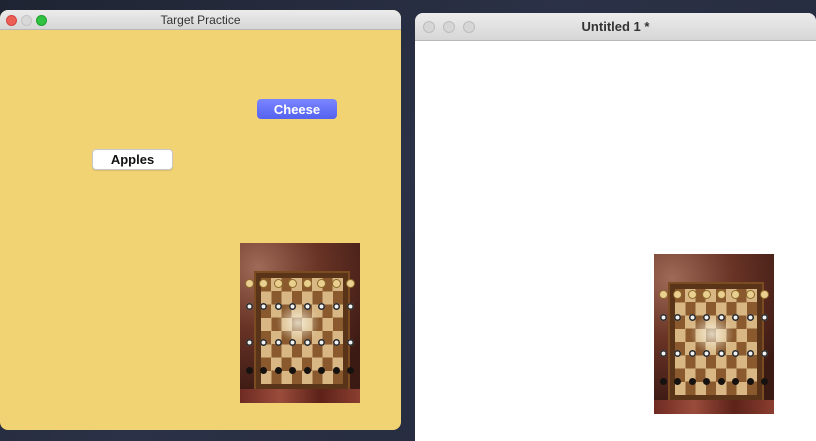 The width and height of the screenshot is (816, 441). I want to click on title-bar: Target Practice, so click(200, 20).